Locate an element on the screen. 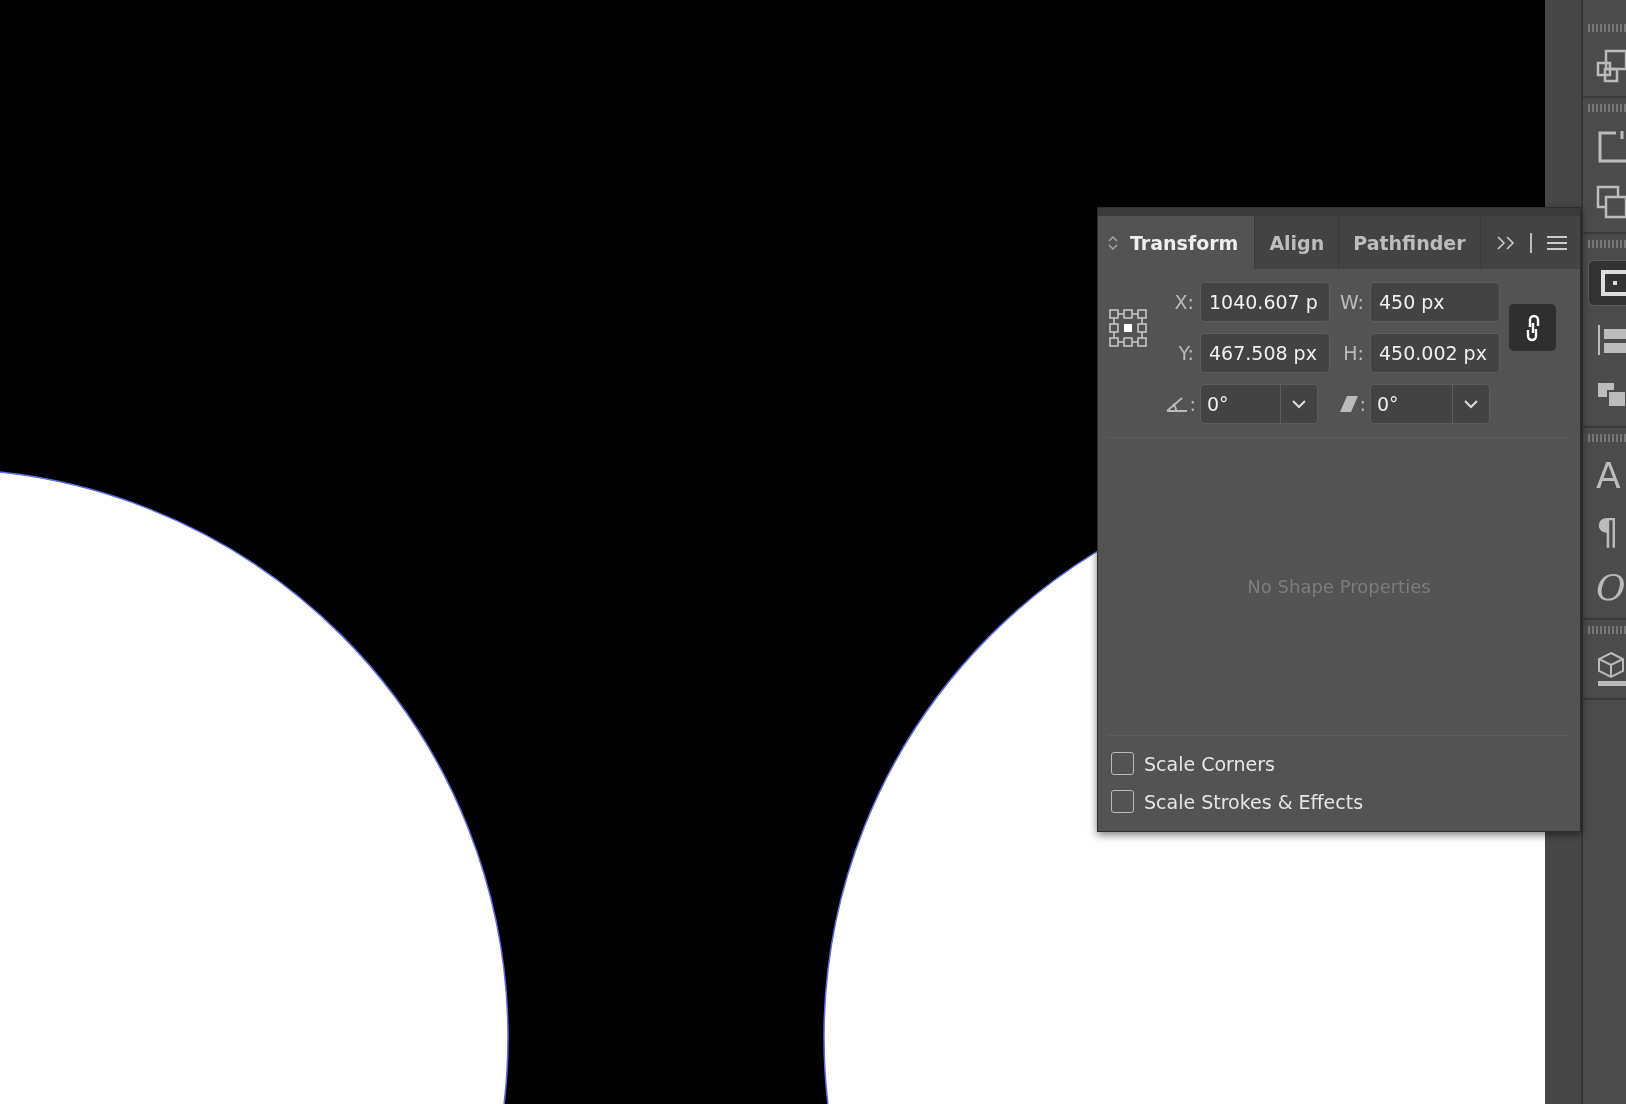  stacked-squares-icon is located at coordinates (1611, 66).